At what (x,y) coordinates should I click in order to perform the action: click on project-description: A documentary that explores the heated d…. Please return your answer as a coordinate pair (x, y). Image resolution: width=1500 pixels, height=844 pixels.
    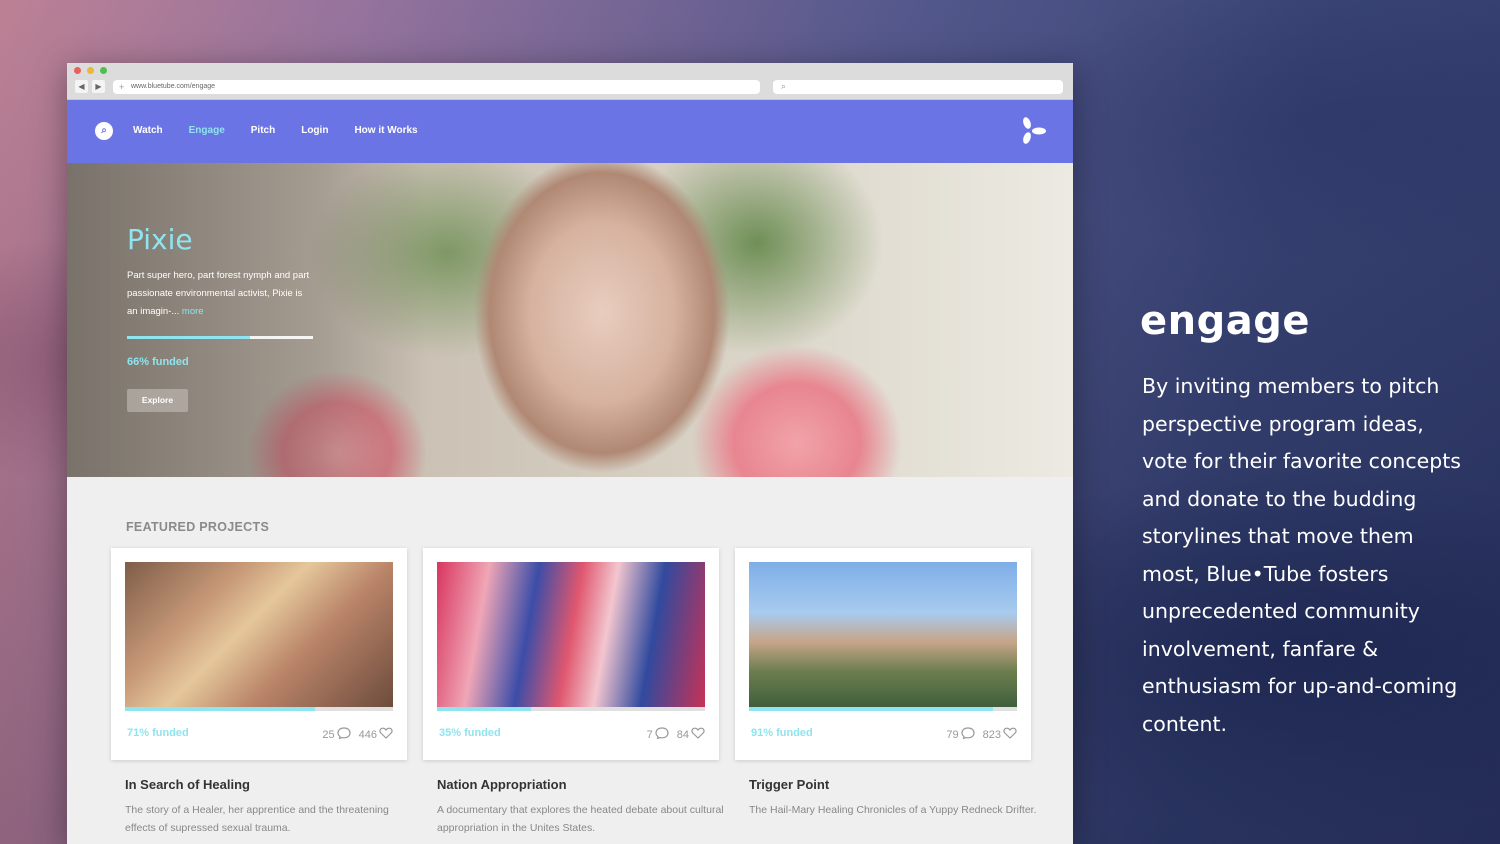
    Looking at the image, I should click on (580, 819).